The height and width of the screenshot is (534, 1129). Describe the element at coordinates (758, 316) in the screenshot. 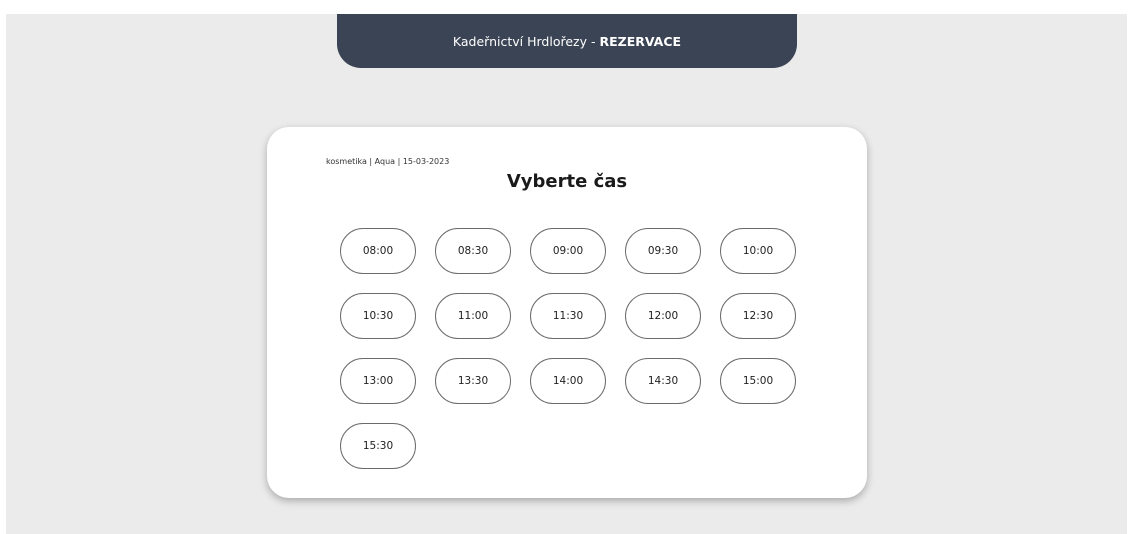

I see `time-slot-button: 12:30` at that location.